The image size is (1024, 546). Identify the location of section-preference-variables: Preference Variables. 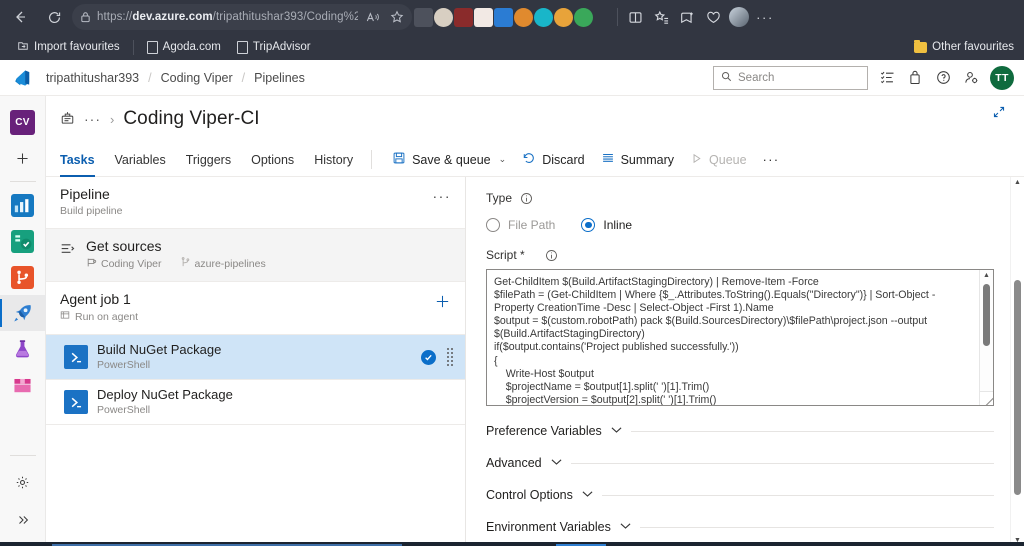
(740, 431).